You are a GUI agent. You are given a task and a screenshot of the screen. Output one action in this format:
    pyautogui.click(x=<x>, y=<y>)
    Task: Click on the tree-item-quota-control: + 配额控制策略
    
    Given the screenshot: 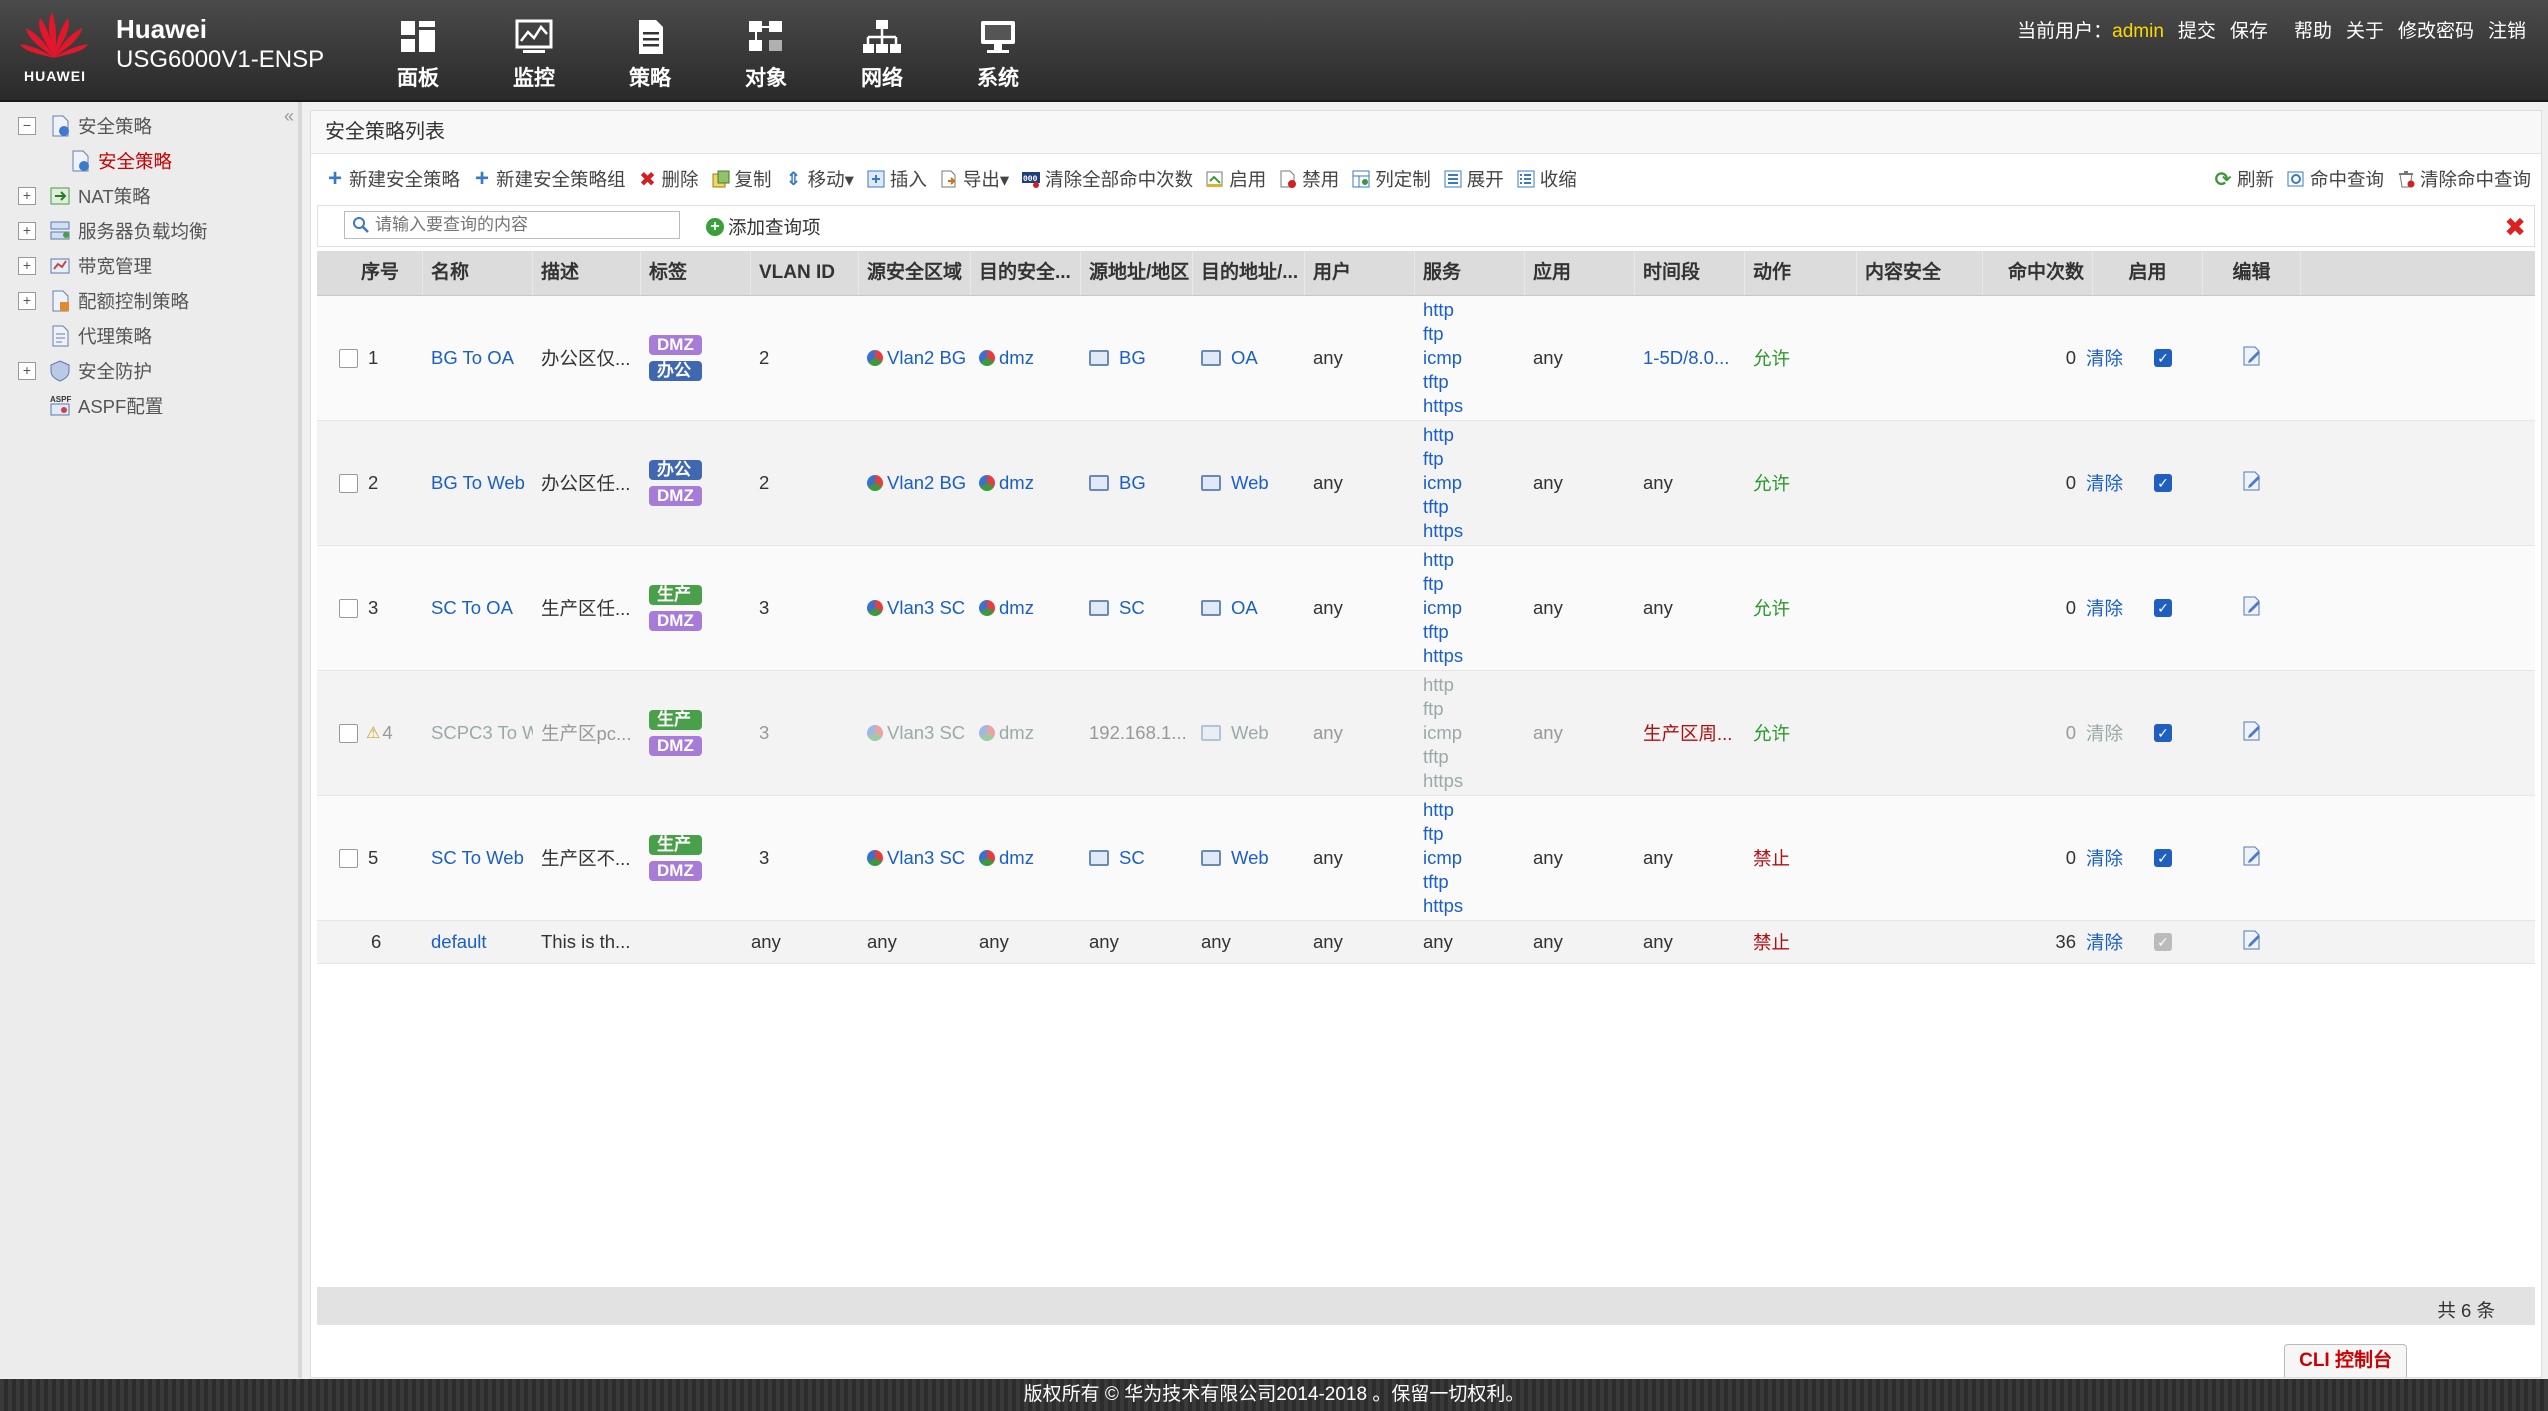 What is the action you would take?
    pyautogui.click(x=149, y=300)
    